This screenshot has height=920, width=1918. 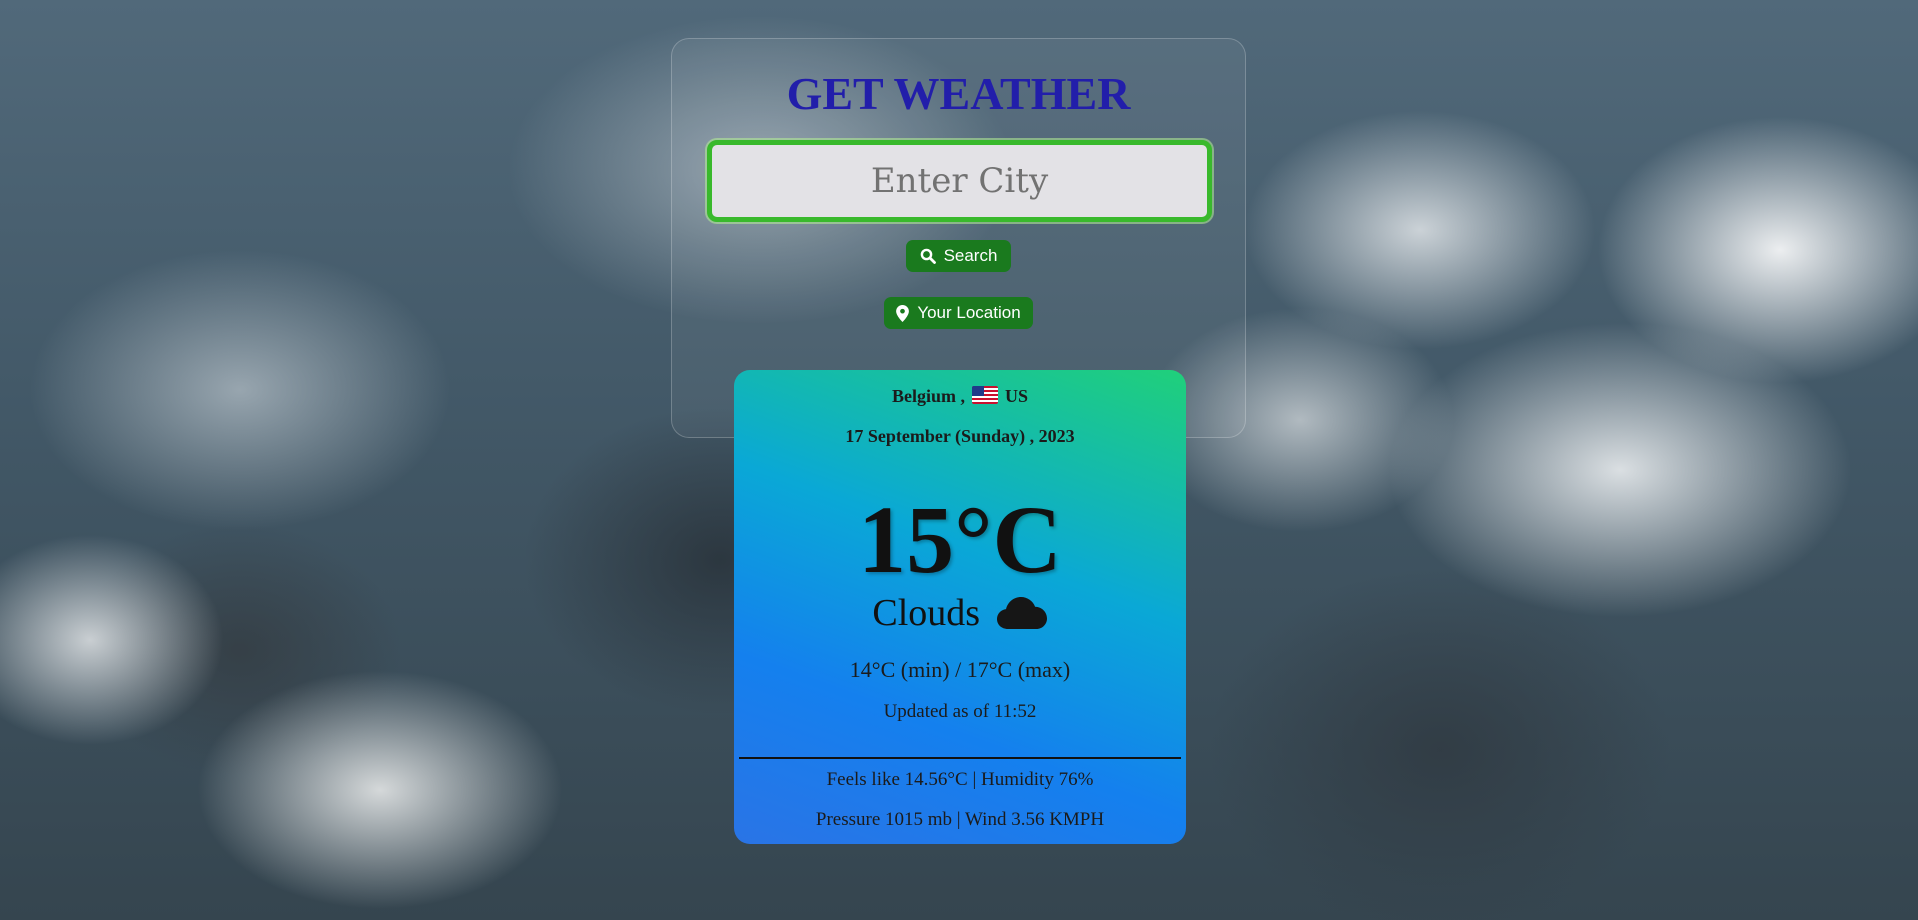 What do you see at coordinates (903, 313) in the screenshot?
I see `map-pin-icon` at bounding box center [903, 313].